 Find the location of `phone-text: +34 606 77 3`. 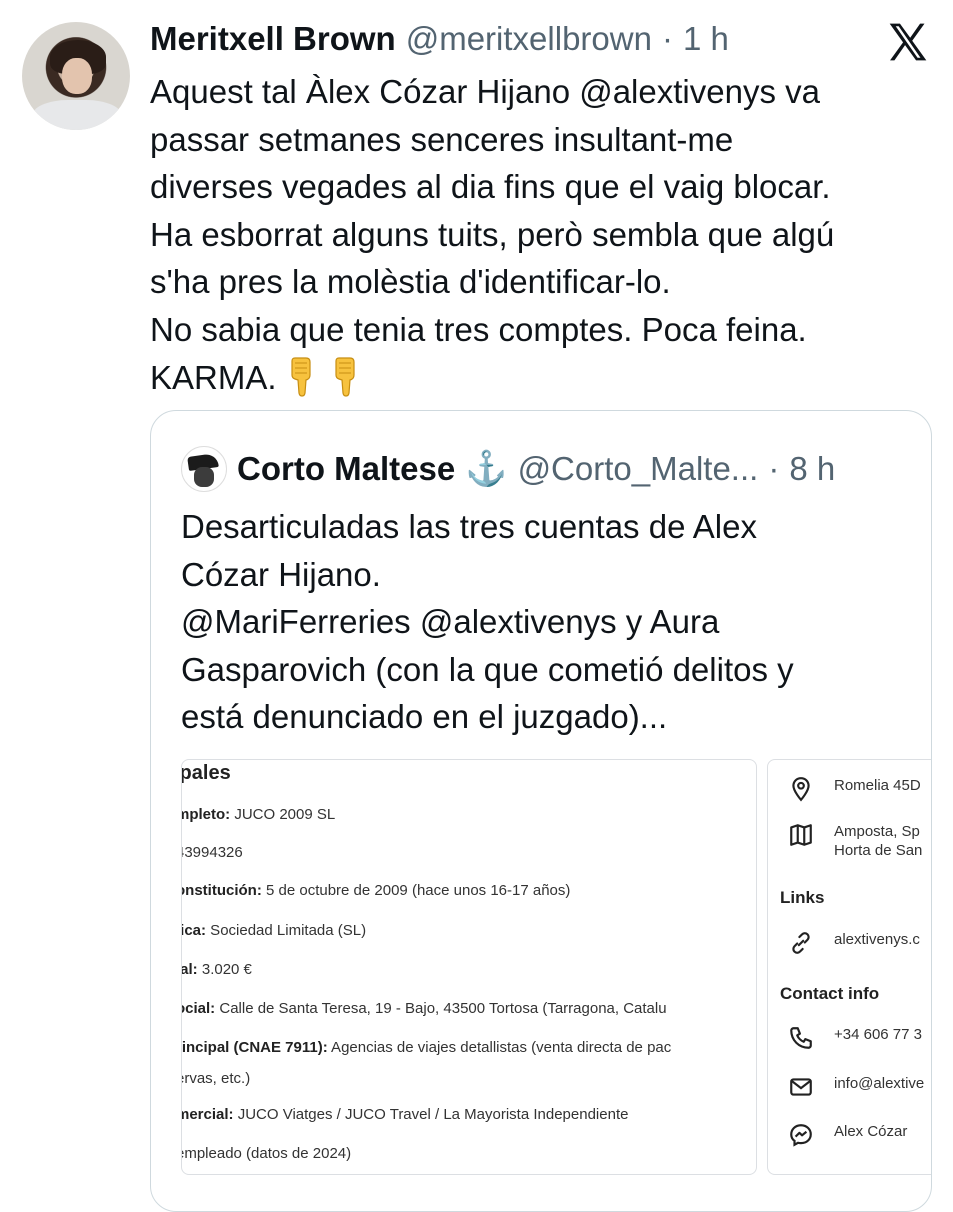

phone-text: +34 606 77 3 is located at coordinates (878, 1034).